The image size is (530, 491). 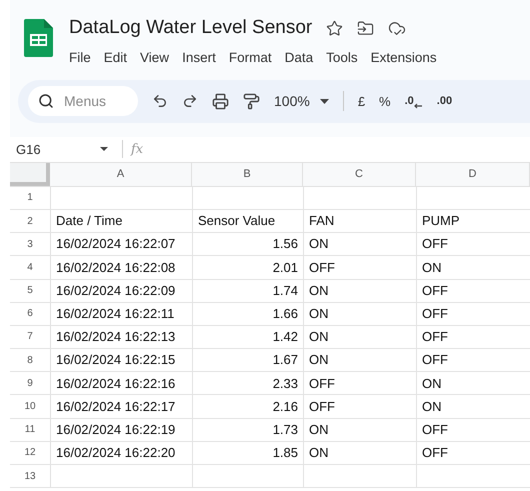 I want to click on row-header: 1, so click(x=30, y=197).